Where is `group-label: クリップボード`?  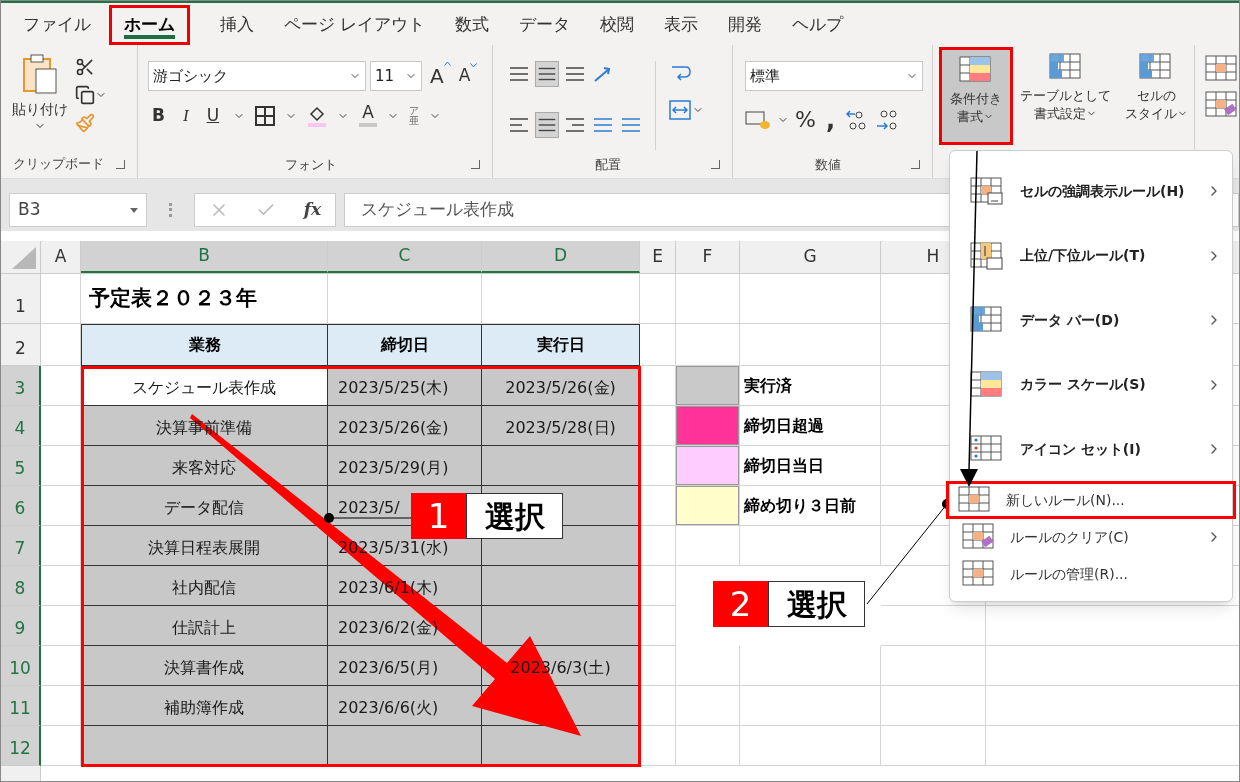
group-label: クリップボード is located at coordinates (58, 164).